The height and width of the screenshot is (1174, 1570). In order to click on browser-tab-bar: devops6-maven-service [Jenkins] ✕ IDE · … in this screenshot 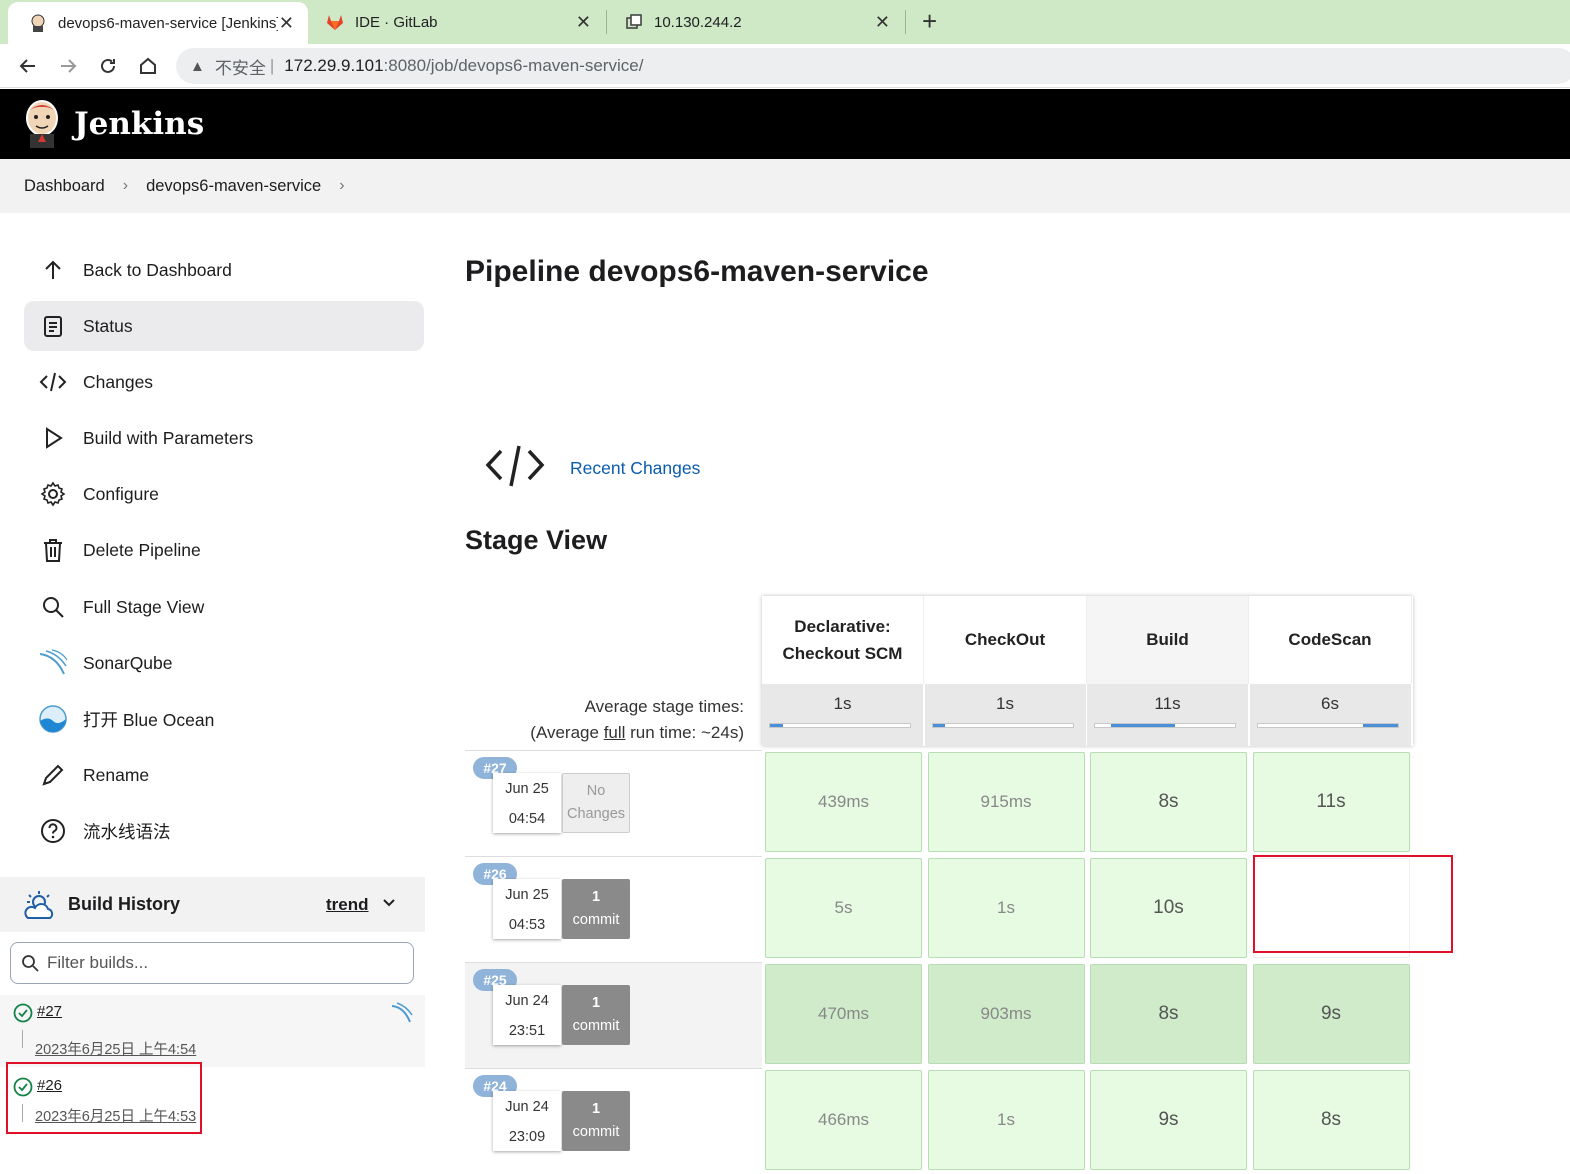, I will do `click(785, 22)`.